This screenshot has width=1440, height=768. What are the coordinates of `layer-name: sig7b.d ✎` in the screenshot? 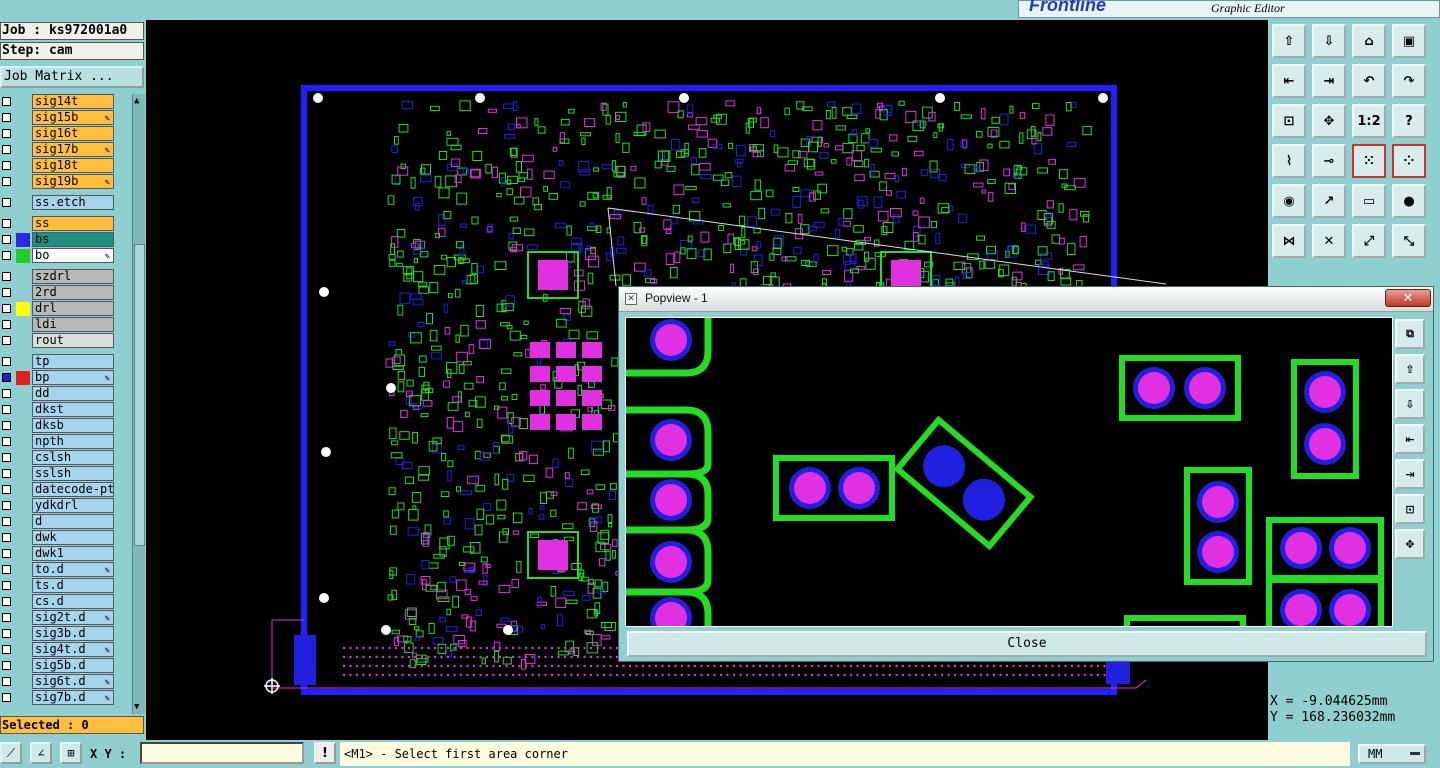 It's located at (73, 697).